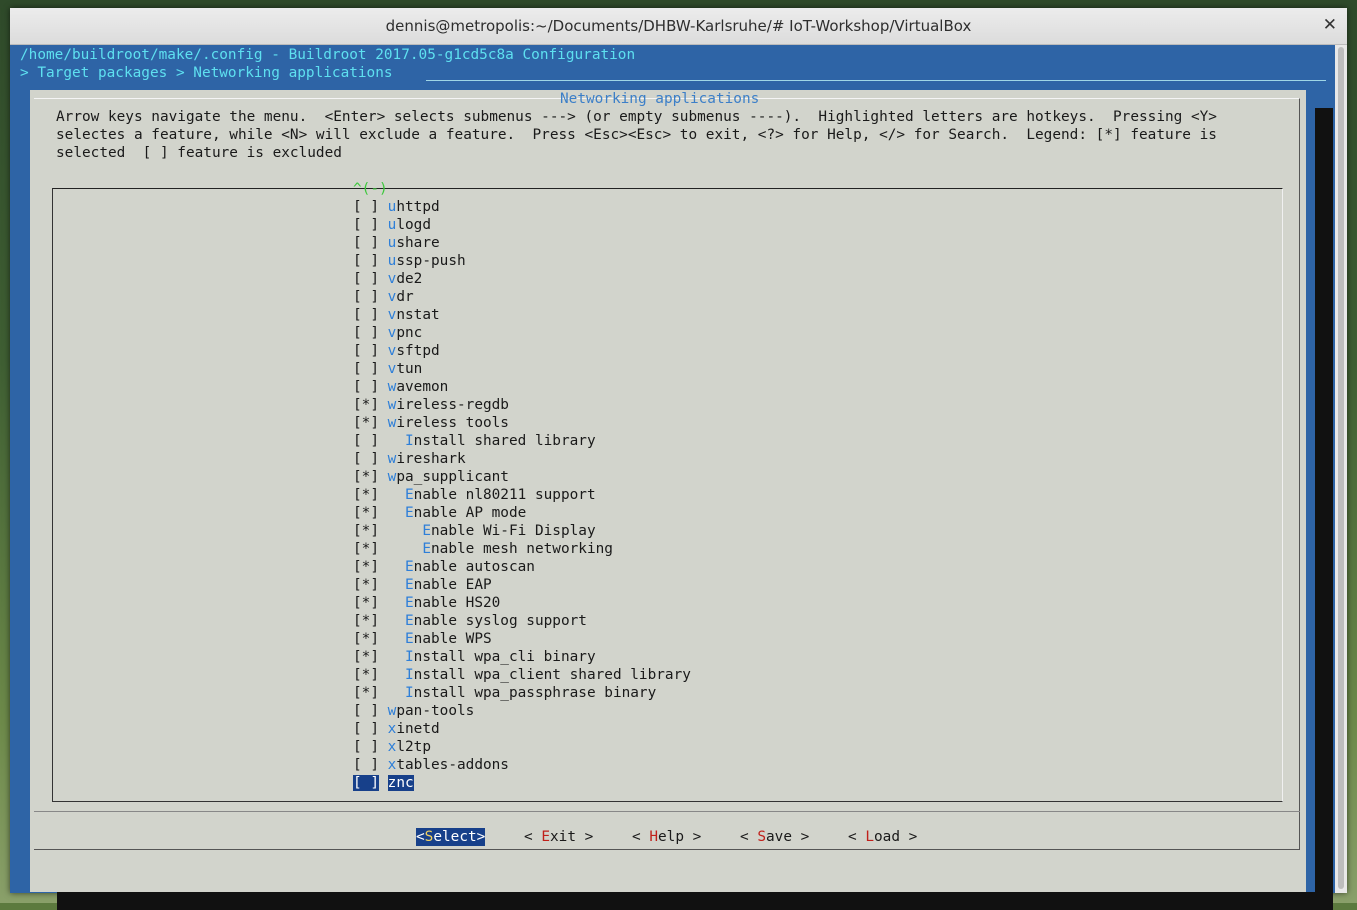 The width and height of the screenshot is (1357, 910). I want to click on terminal-scrollbar, so click(1341, 469).